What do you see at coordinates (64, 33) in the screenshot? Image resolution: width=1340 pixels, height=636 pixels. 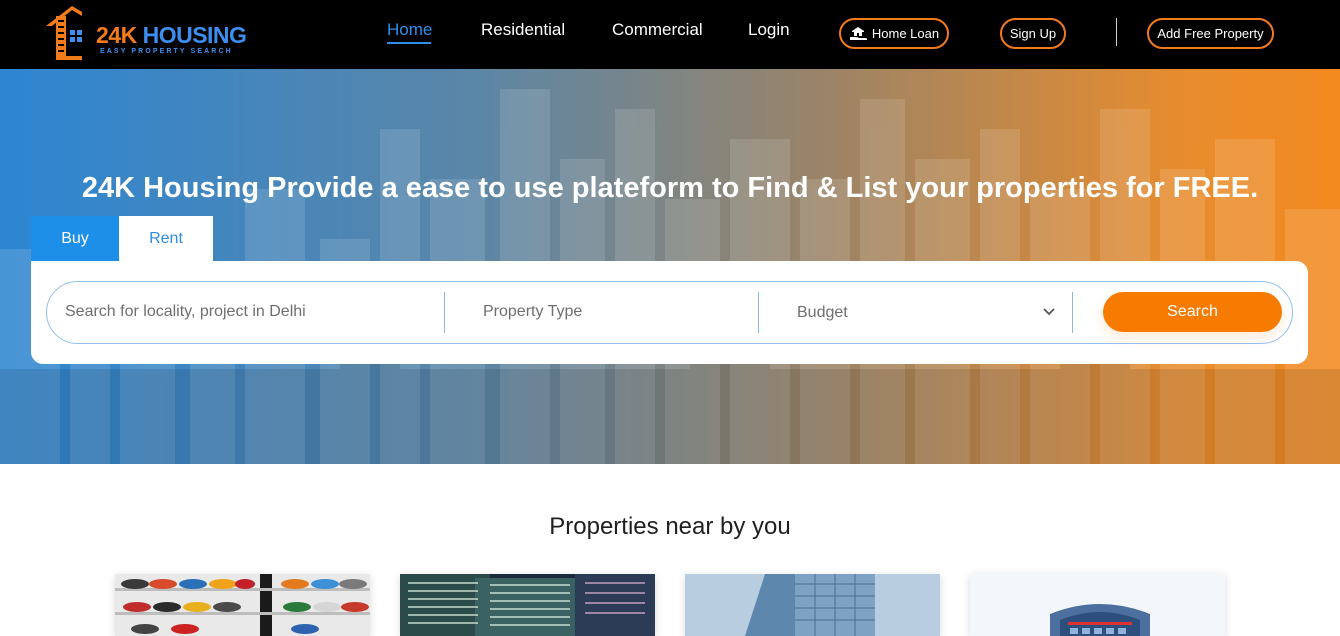 I see `house-logo-icon` at bounding box center [64, 33].